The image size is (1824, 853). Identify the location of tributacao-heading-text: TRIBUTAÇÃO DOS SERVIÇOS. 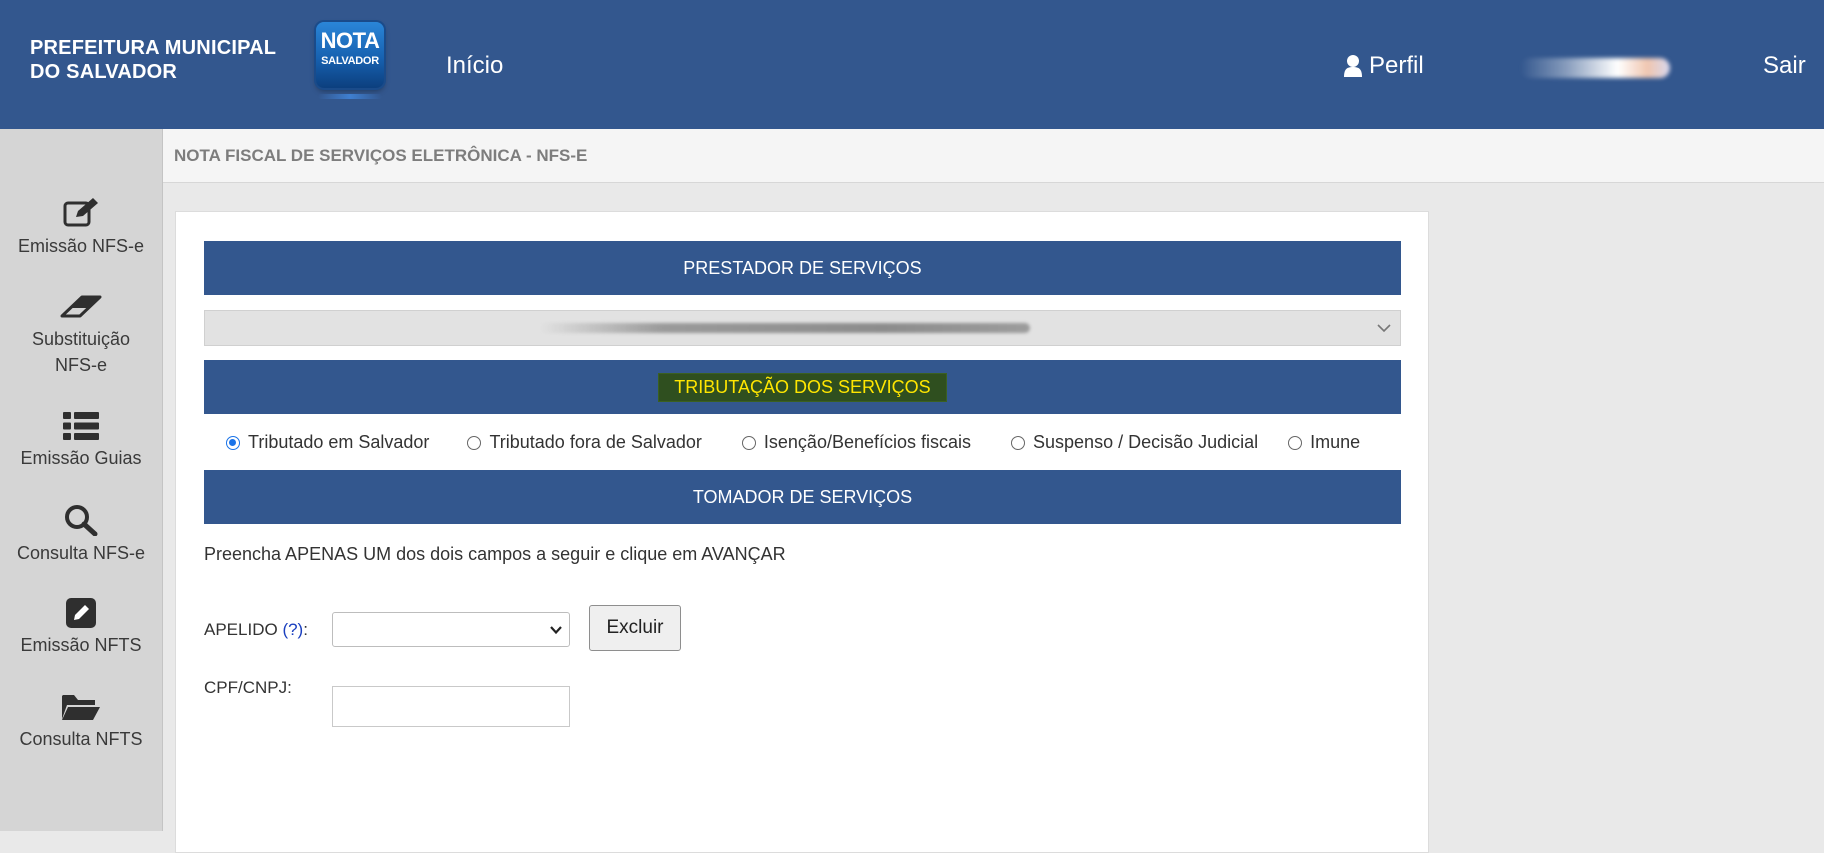
(802, 387).